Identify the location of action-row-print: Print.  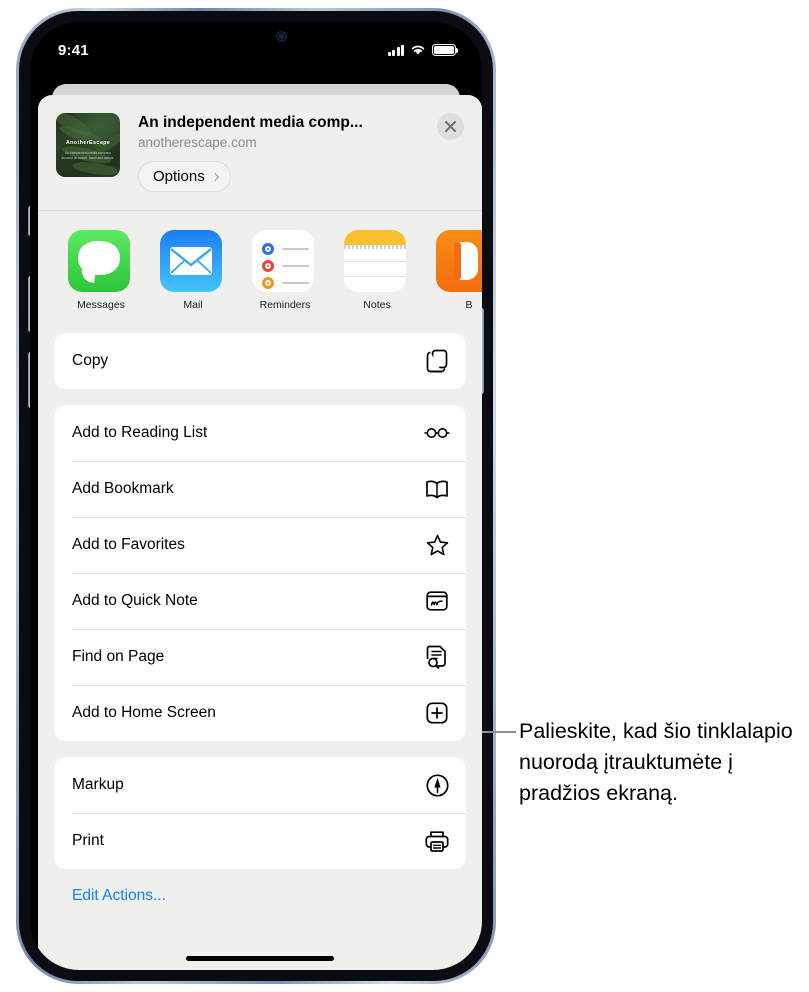
(260, 841).